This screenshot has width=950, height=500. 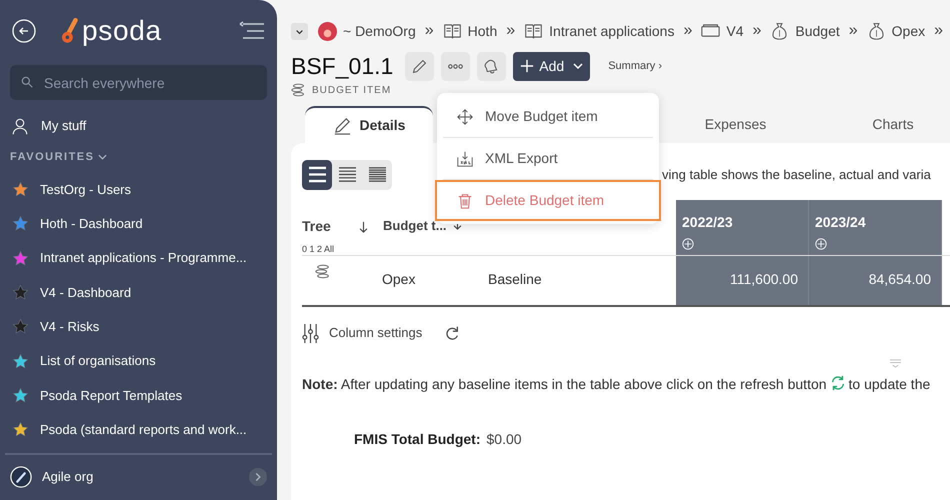 I want to click on org-name: Agile org, so click(x=68, y=477).